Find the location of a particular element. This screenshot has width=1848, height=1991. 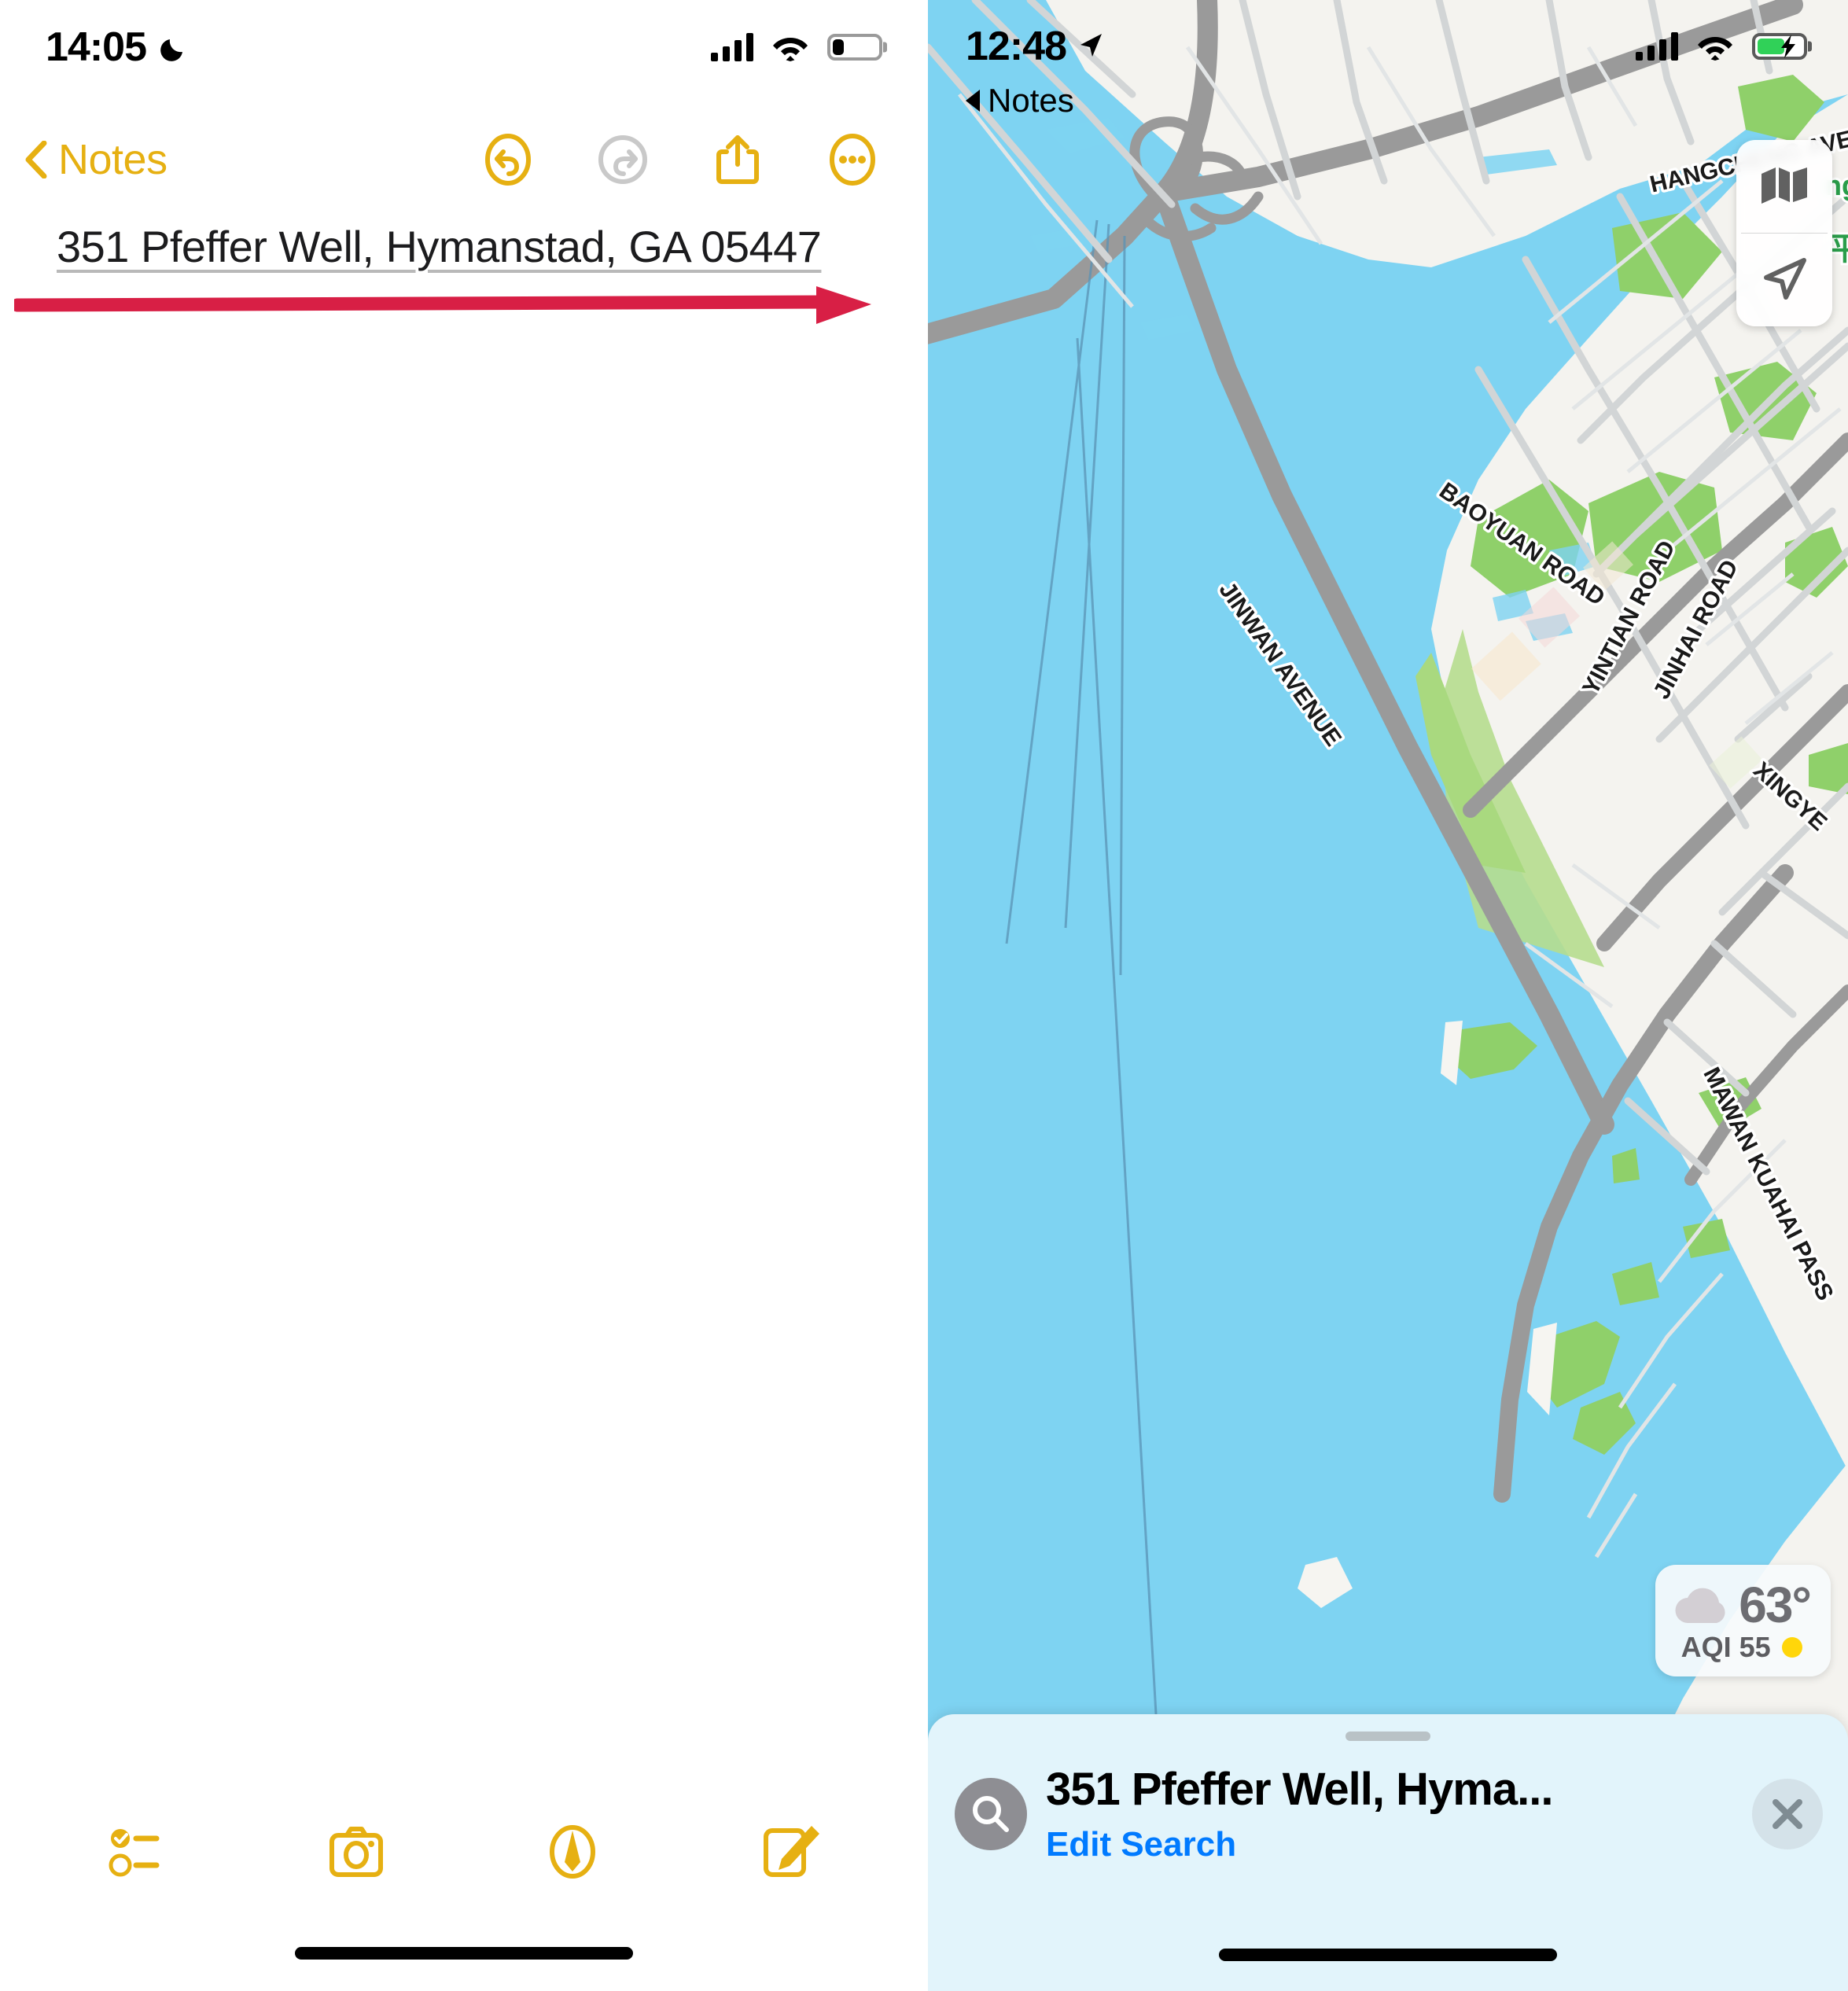

battery-low-icon is located at coordinates (854, 47).